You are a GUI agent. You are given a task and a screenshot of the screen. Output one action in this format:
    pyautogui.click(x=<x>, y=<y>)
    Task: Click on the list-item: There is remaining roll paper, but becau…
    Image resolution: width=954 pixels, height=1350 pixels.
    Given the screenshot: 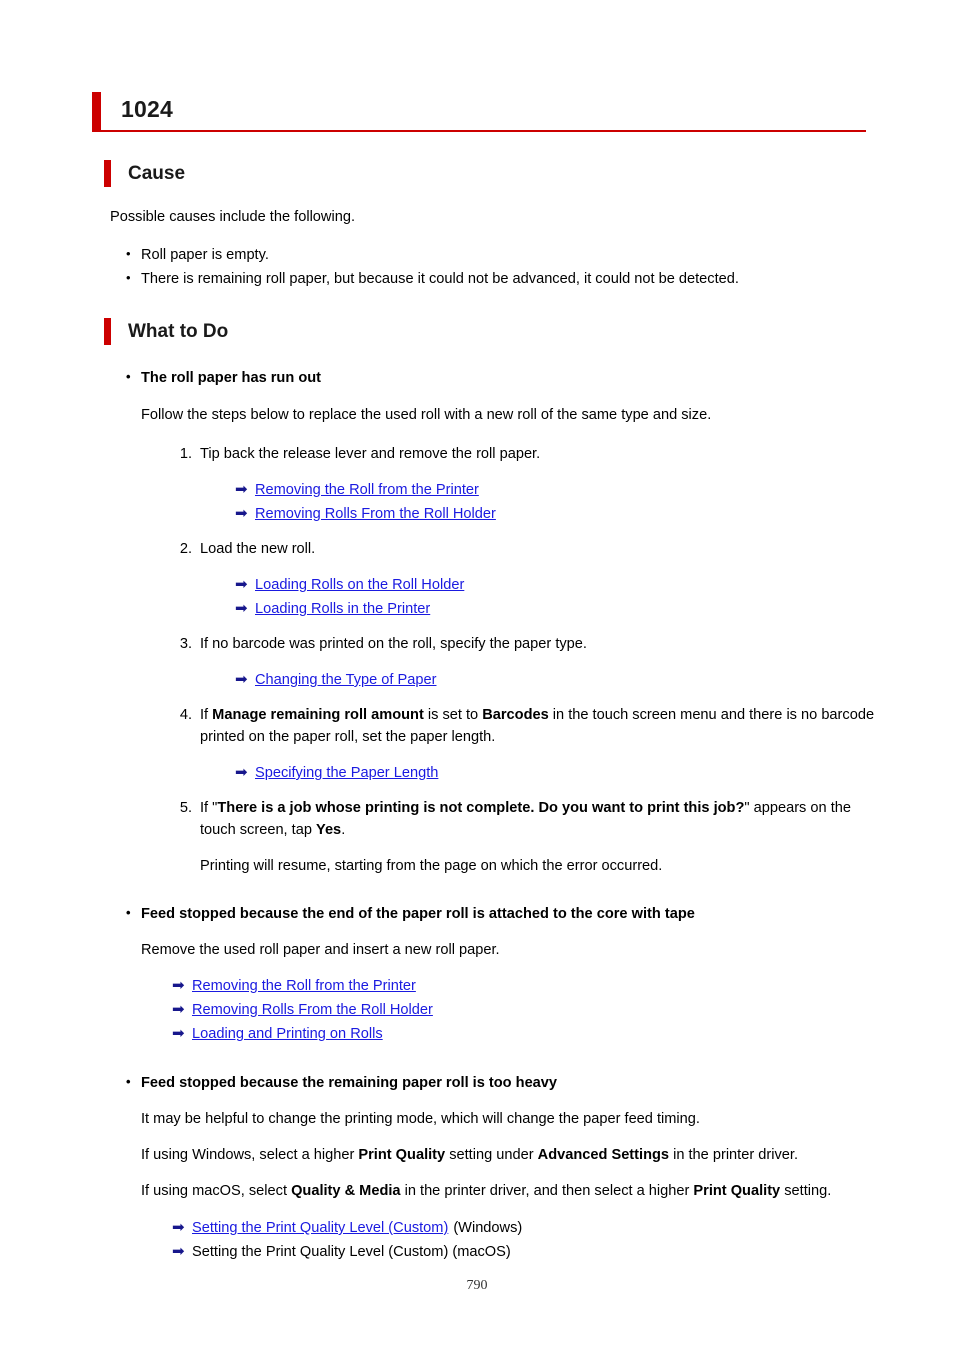 What is the action you would take?
    pyautogui.click(x=497, y=278)
    